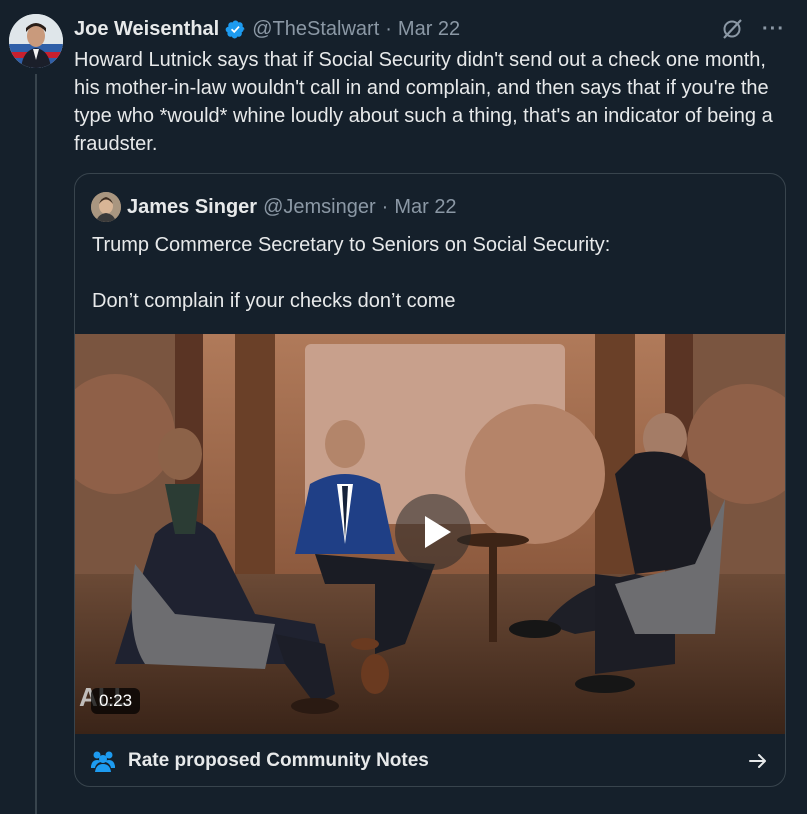 The width and height of the screenshot is (807, 814). What do you see at coordinates (732, 29) in the screenshot?
I see `grok-icon` at bounding box center [732, 29].